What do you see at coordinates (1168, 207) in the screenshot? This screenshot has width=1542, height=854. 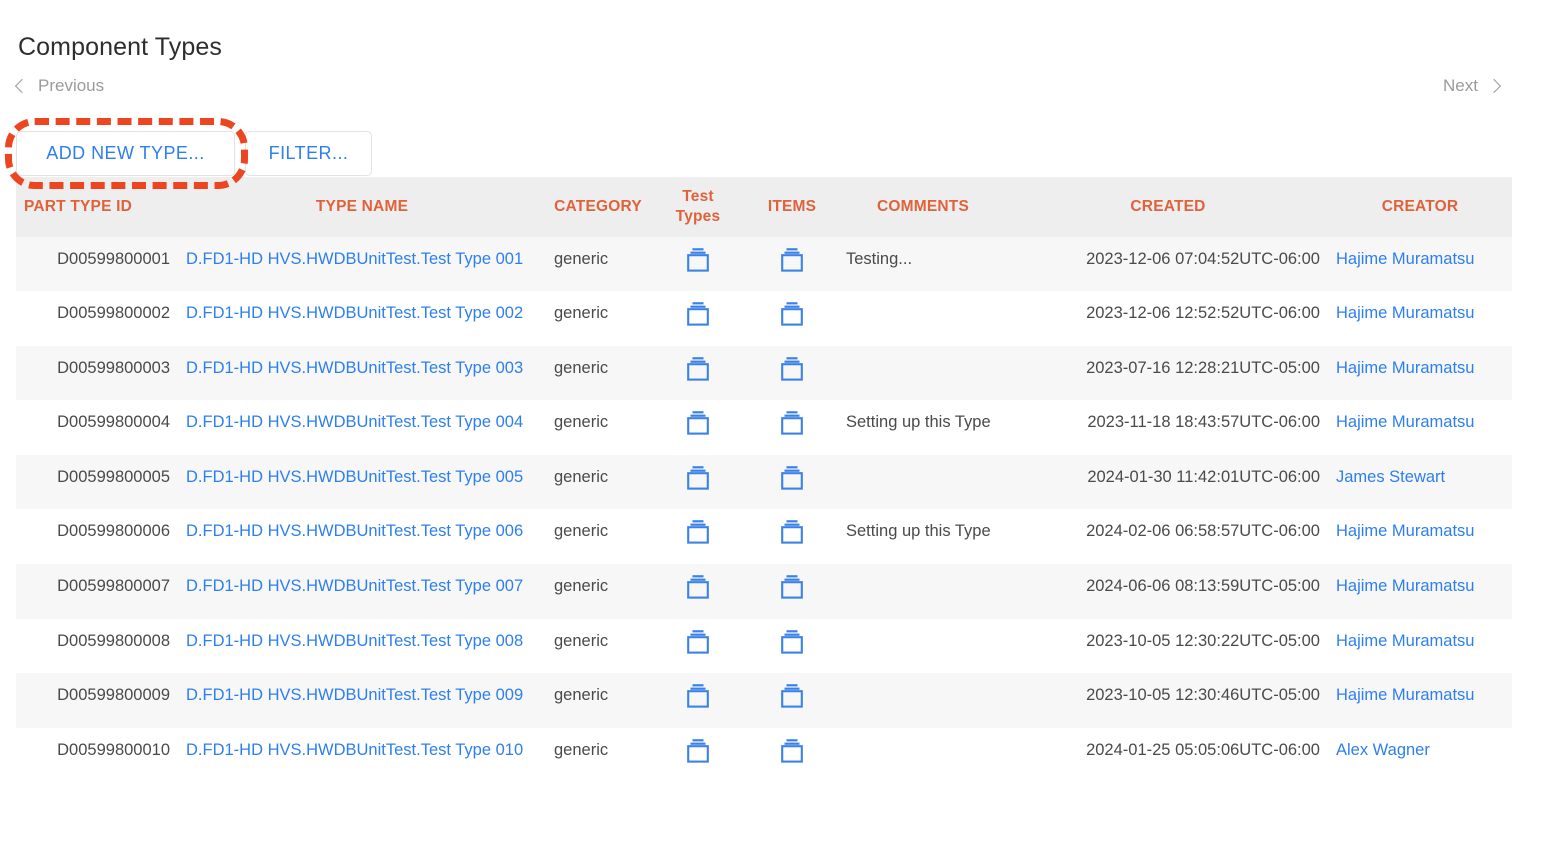 I see `column-header-created: CREATED` at bounding box center [1168, 207].